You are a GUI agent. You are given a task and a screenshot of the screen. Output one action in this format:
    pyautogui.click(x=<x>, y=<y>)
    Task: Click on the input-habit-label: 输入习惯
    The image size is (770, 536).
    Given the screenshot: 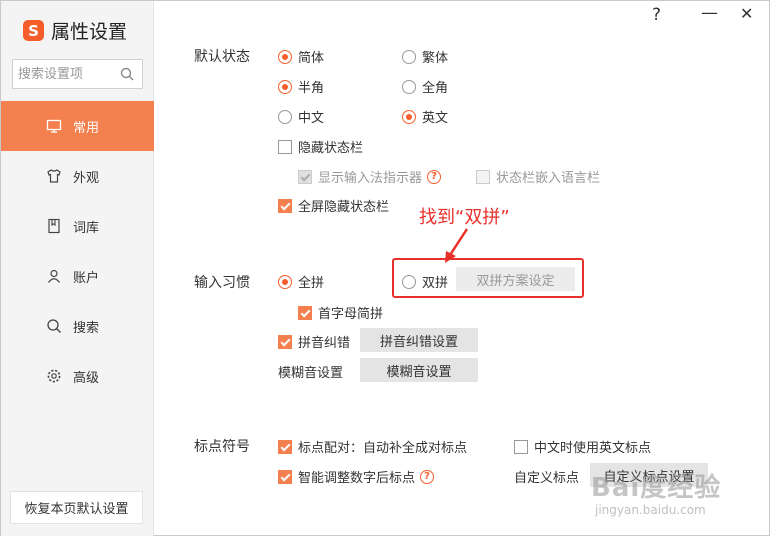 What is the action you would take?
    pyautogui.click(x=222, y=283)
    